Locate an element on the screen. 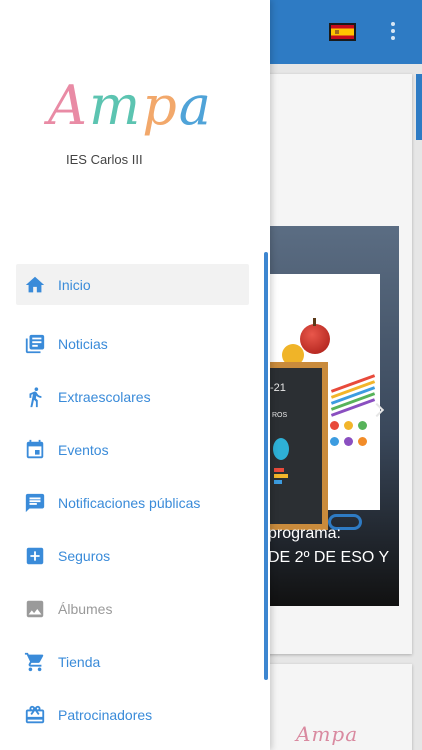 The image size is (422, 750). menu-label: Tienda is located at coordinates (79, 661).